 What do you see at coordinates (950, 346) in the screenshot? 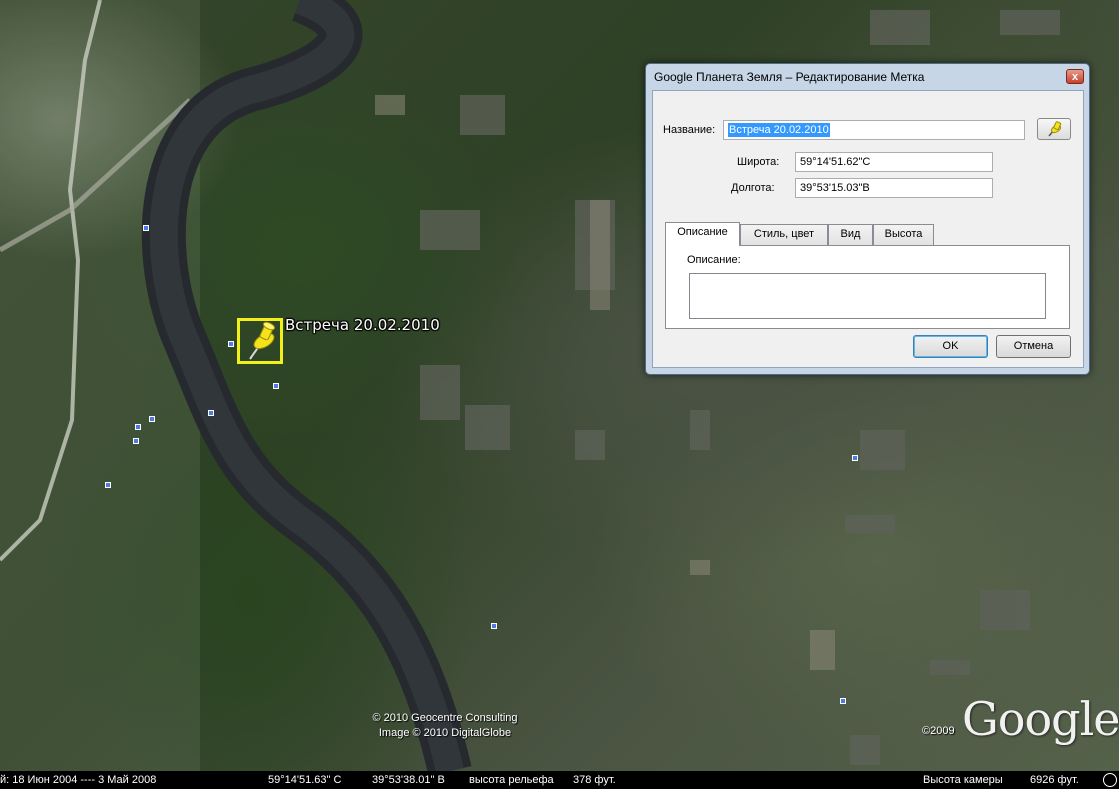
I see `ok-button: OK` at bounding box center [950, 346].